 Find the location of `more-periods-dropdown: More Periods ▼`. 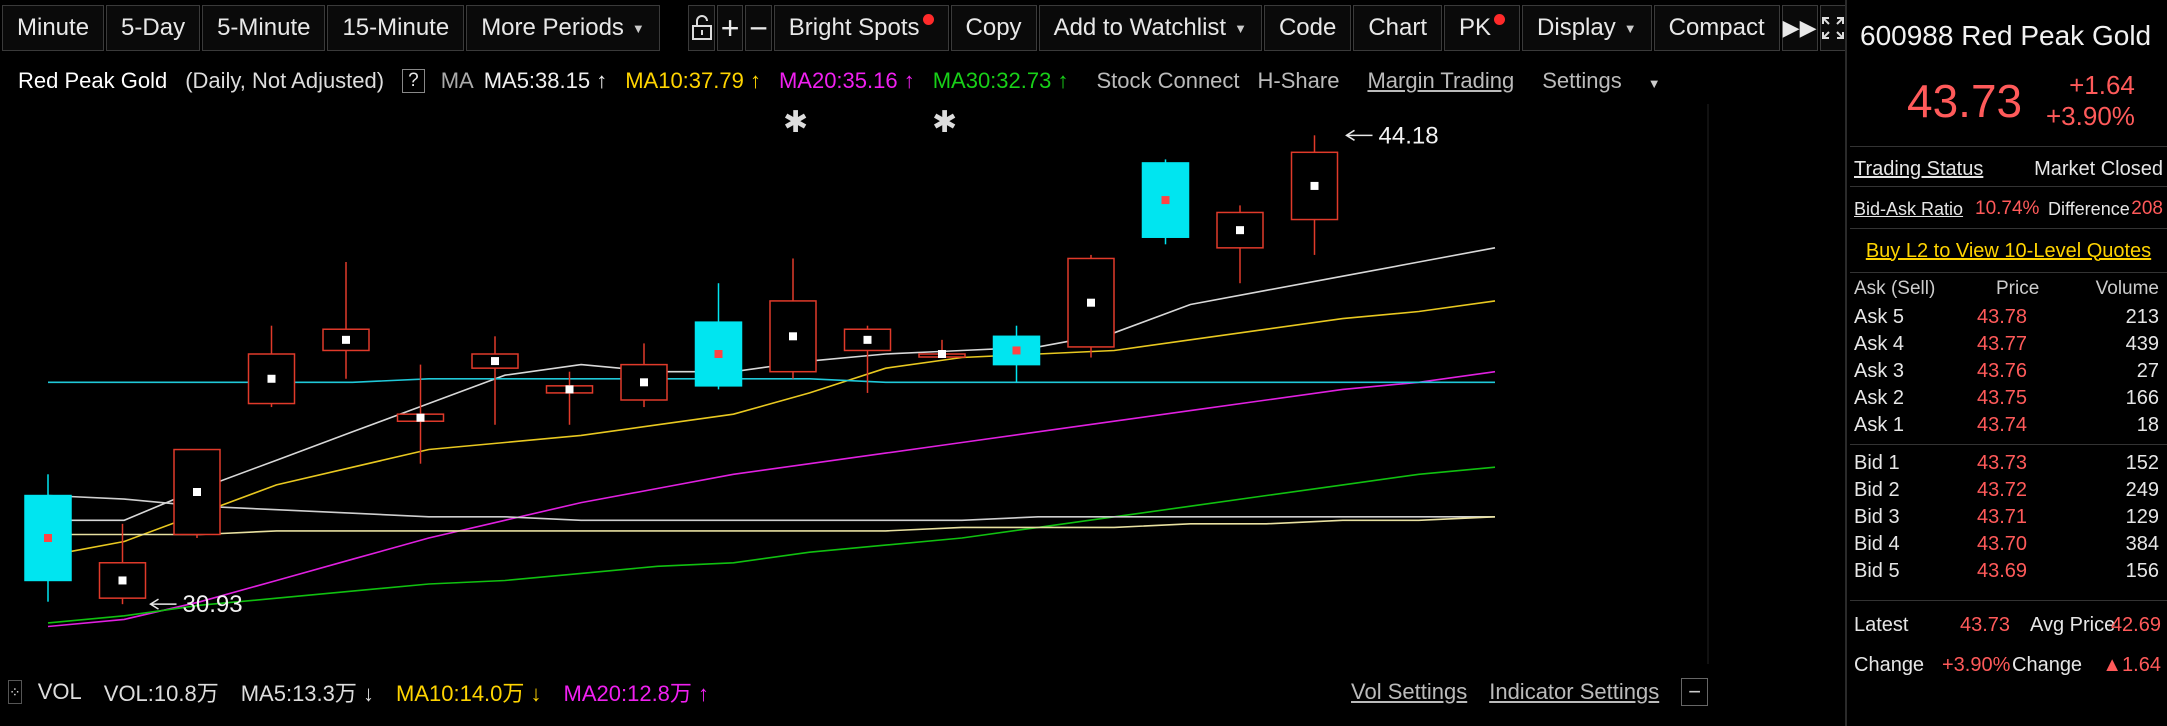

more-periods-dropdown: More Periods ▼ is located at coordinates (563, 28).